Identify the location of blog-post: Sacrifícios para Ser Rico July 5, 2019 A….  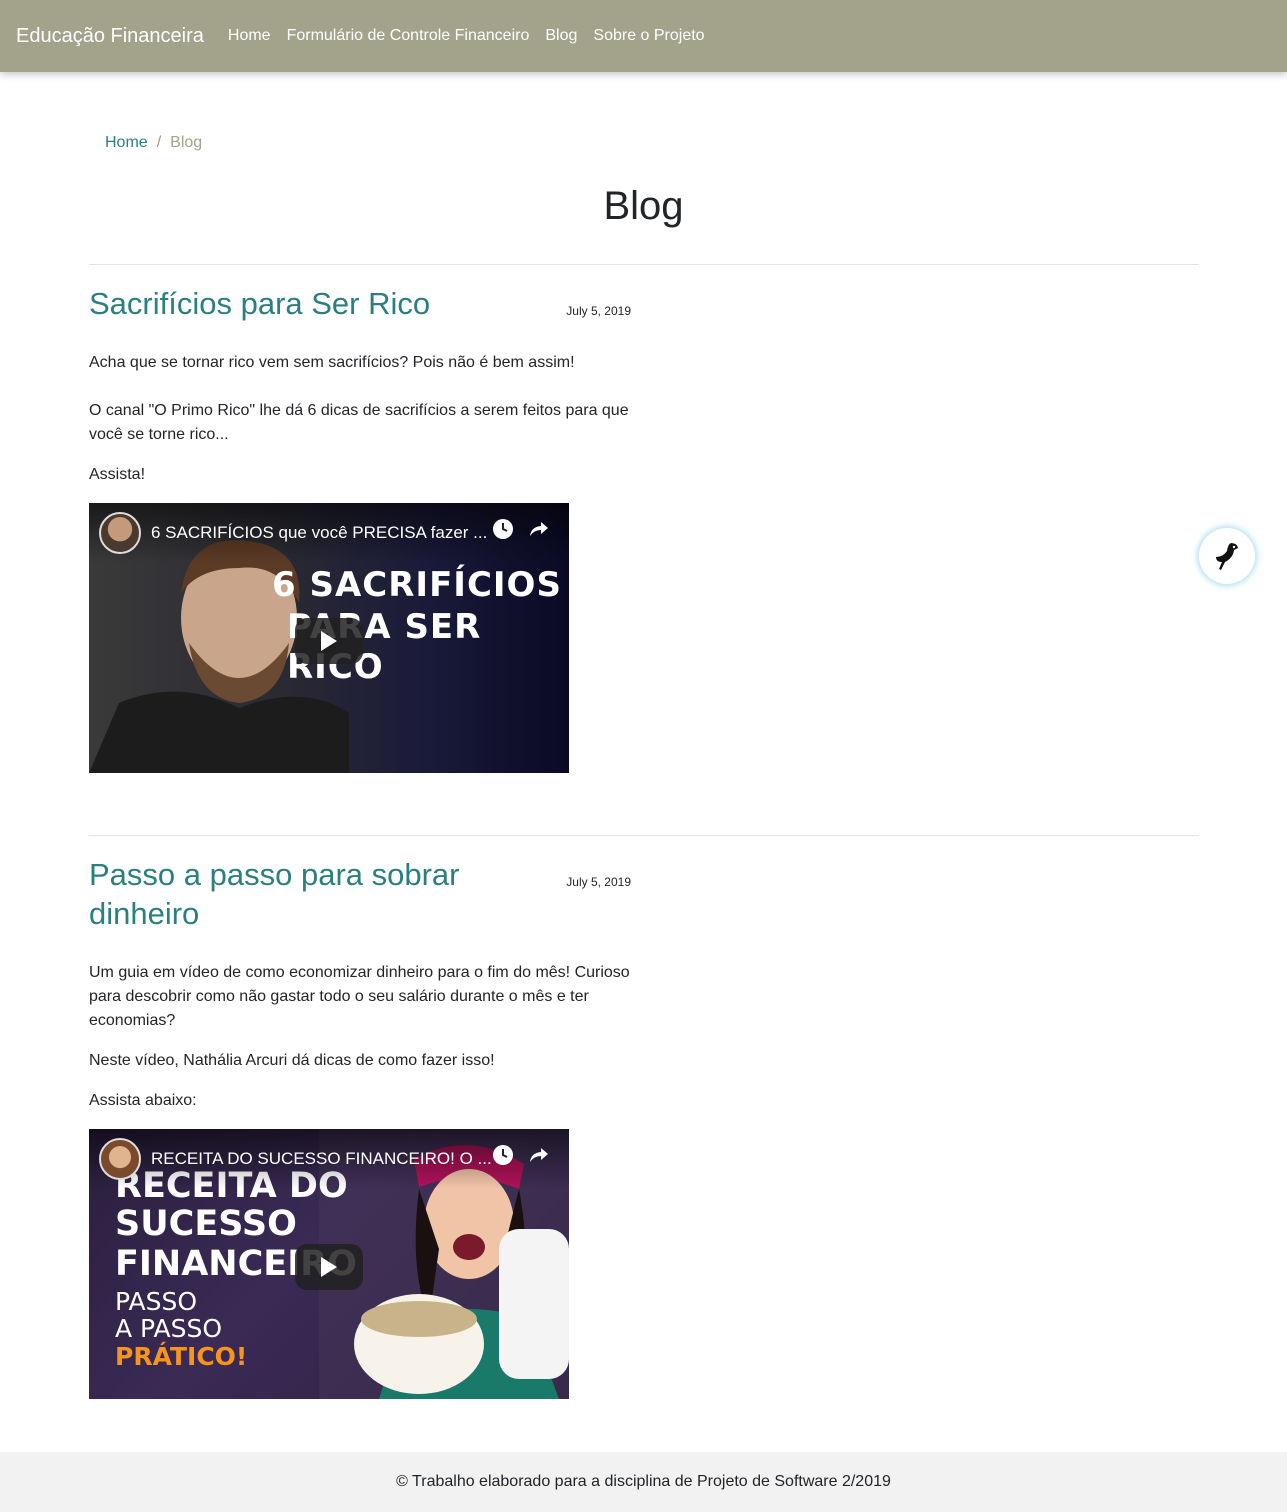
(360, 529).